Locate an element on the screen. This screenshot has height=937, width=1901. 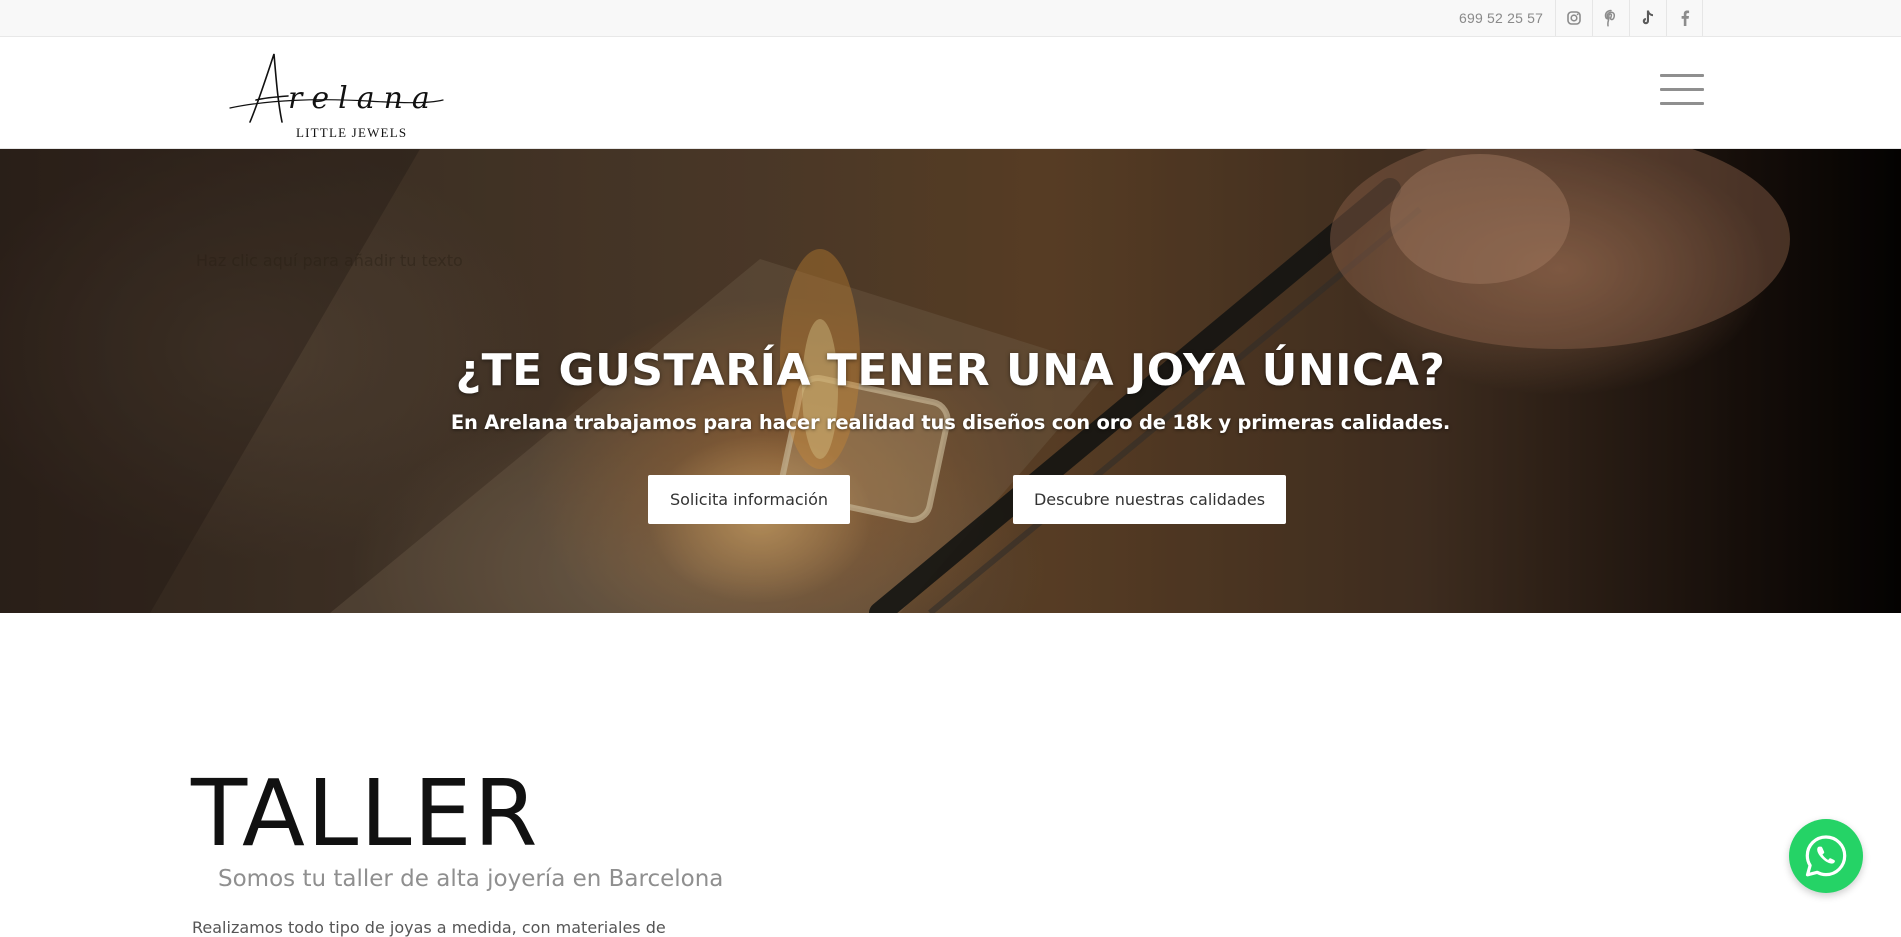
section-title: TALLER is located at coordinates (365, 813).